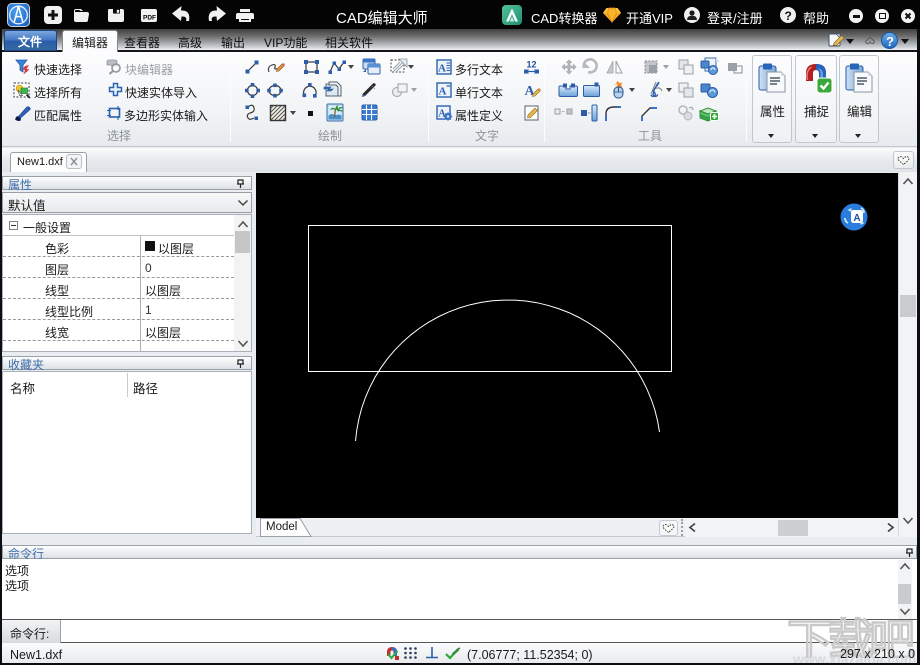  What do you see at coordinates (531, 65) in the screenshot?
I see `svg-text: 12` at bounding box center [531, 65].